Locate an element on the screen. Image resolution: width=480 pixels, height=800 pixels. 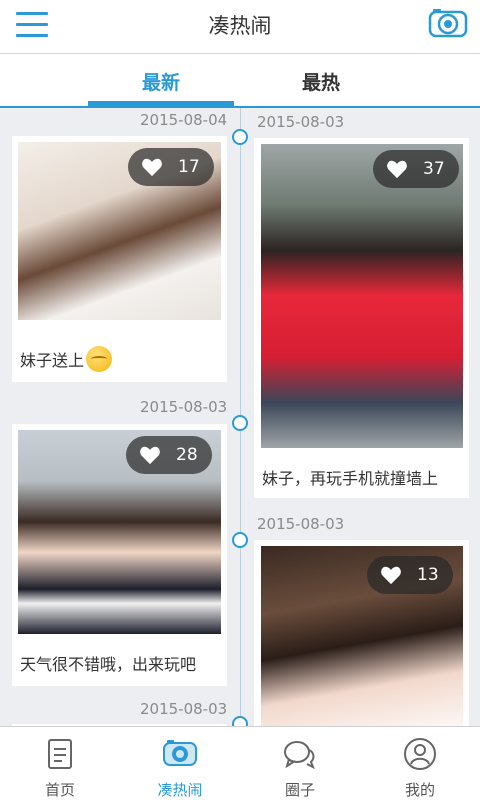
post-photo: 17 is located at coordinates (119, 231).